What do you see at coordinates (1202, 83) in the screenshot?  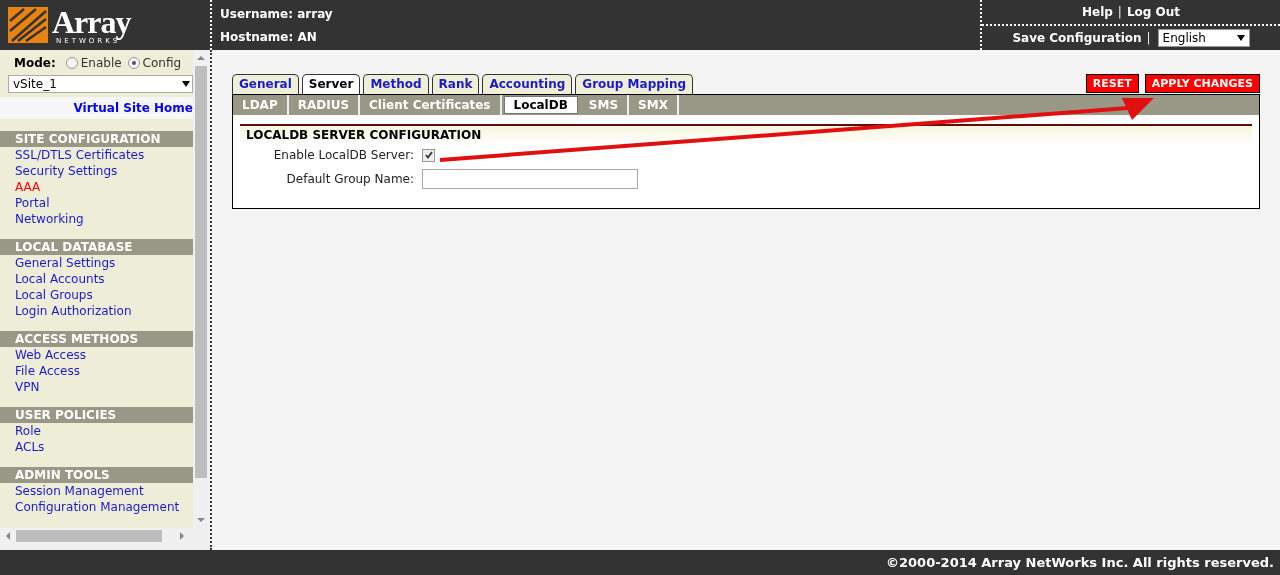 I see `apply-changes-button: APPLY CHANGES` at bounding box center [1202, 83].